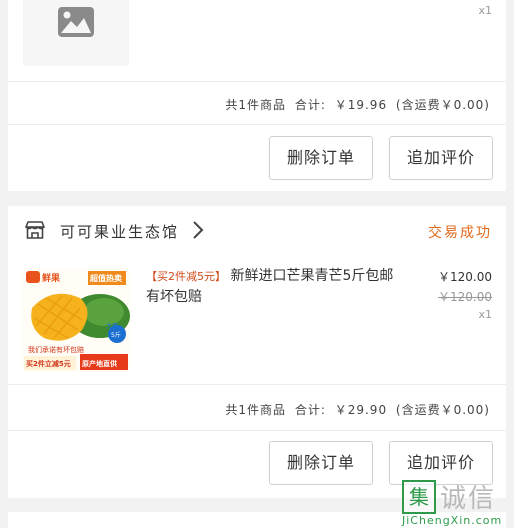 The width and height of the screenshot is (514, 528). I want to click on store-icon, so click(35, 230).